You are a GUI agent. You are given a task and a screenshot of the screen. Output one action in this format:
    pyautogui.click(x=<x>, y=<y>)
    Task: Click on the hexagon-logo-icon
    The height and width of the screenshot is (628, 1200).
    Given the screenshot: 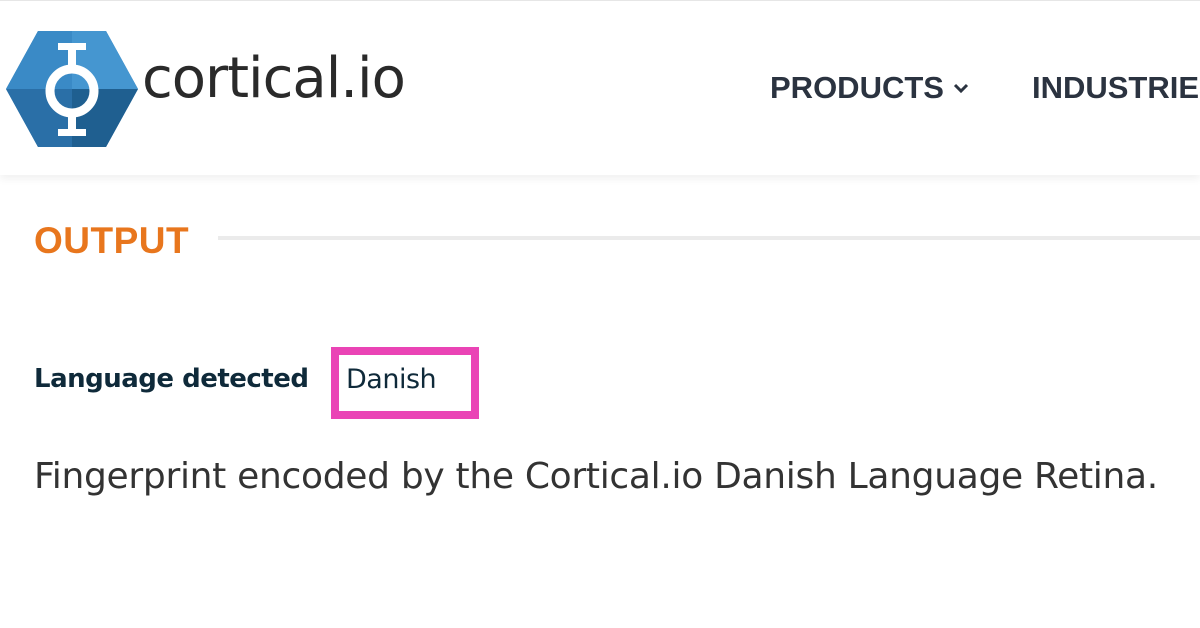 What is the action you would take?
    pyautogui.click(x=72, y=89)
    